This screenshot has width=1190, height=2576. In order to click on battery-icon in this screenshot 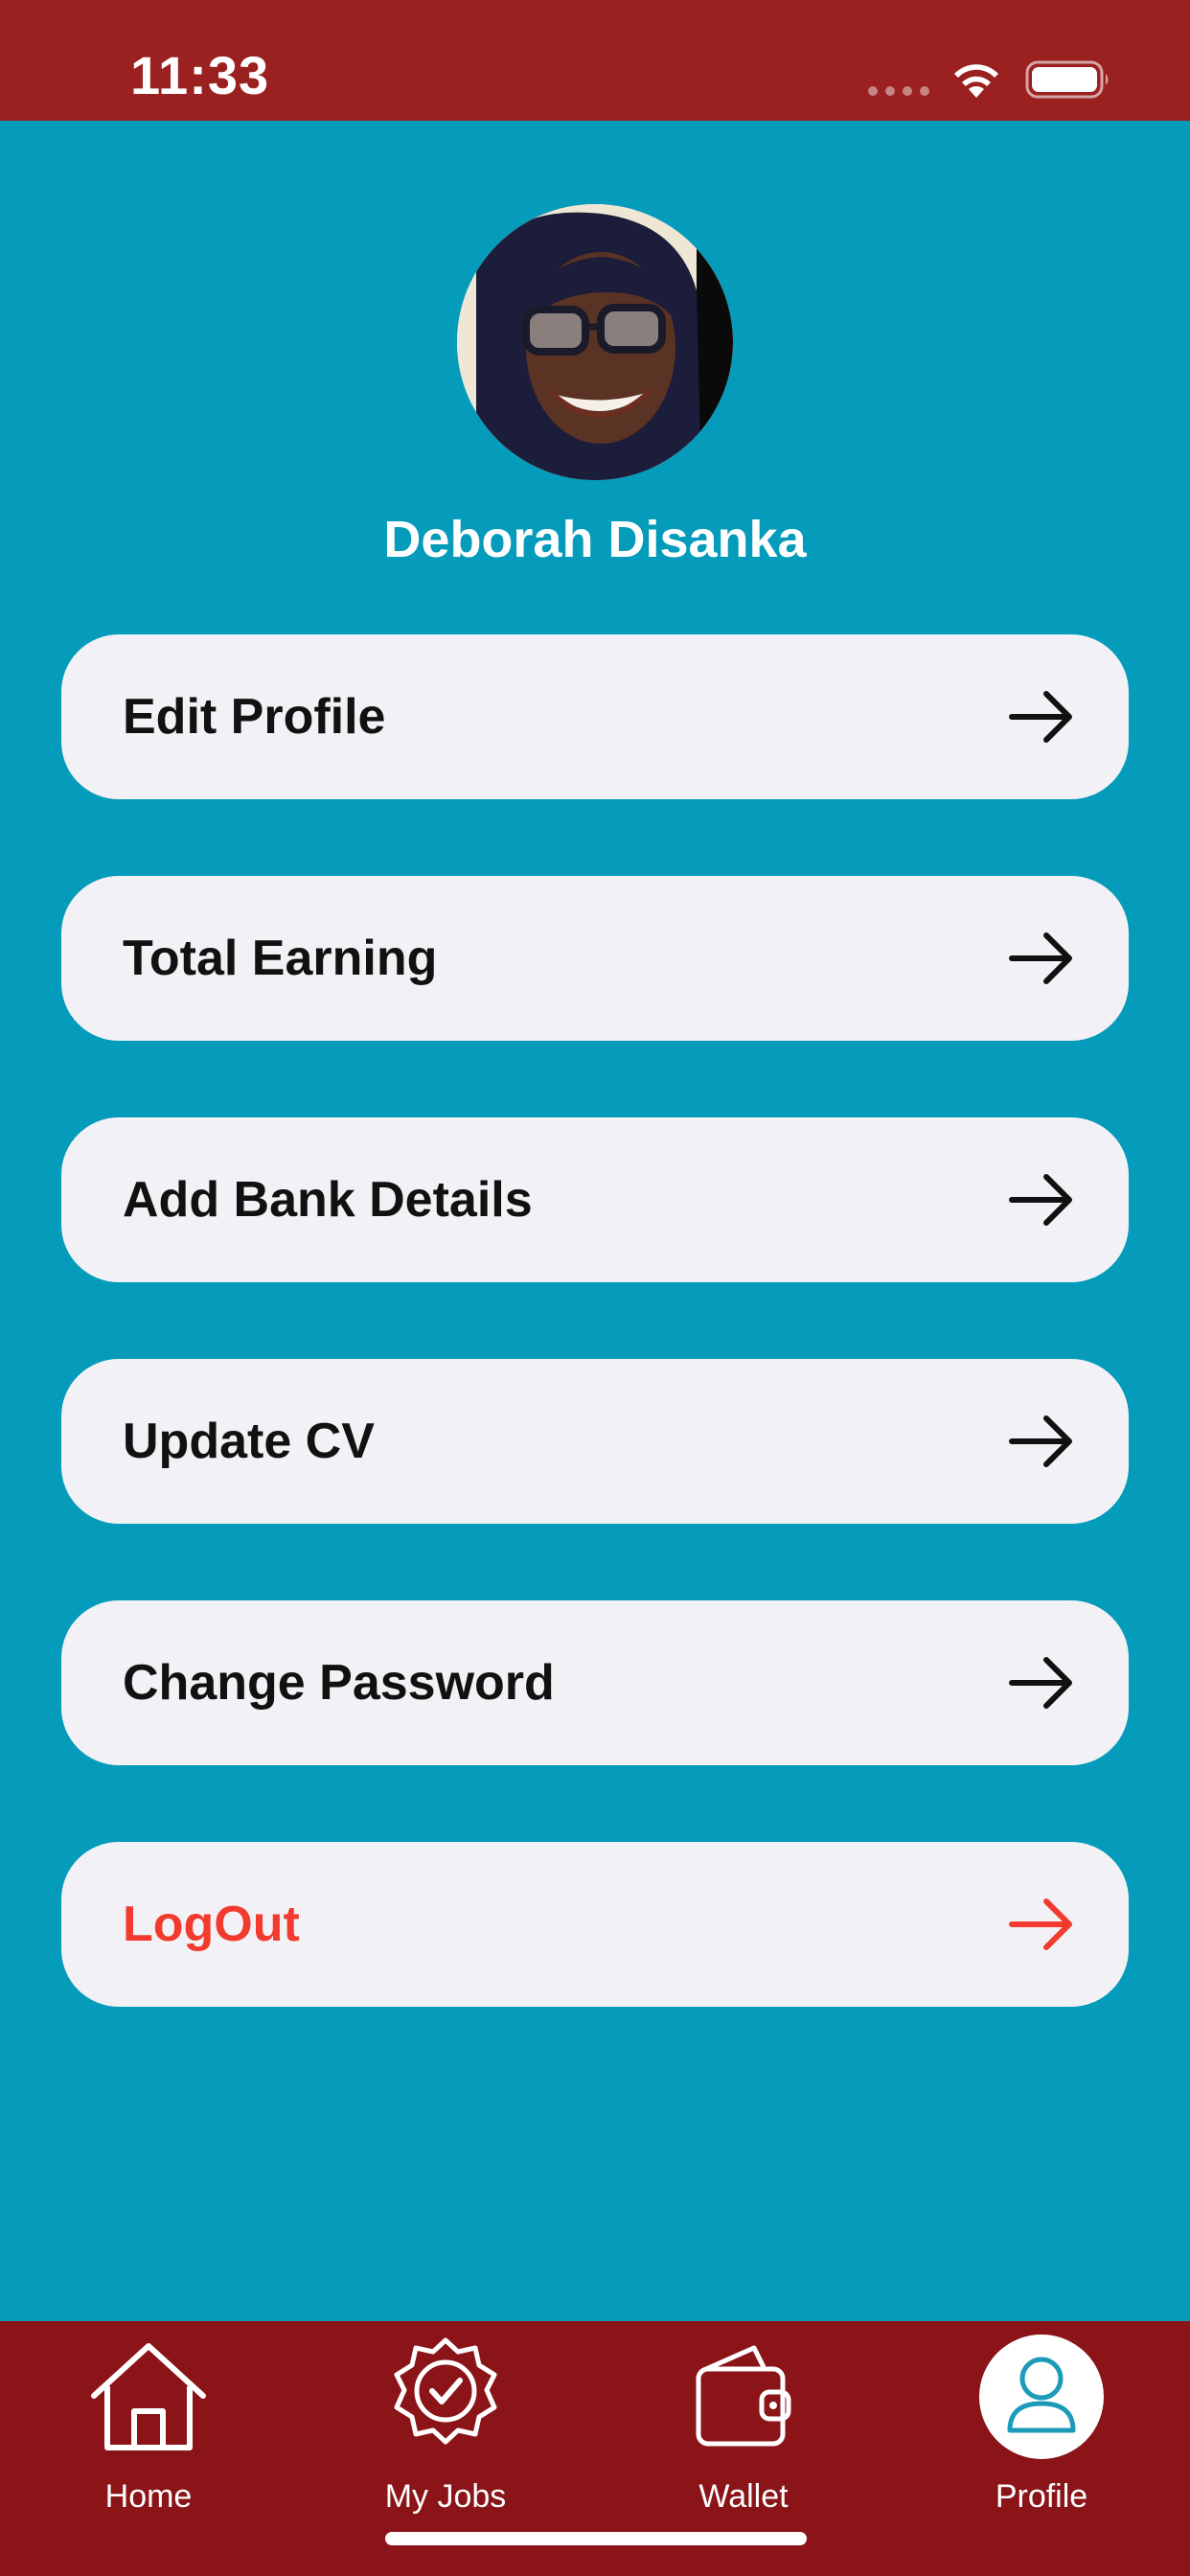, I will do `click(1067, 79)`.